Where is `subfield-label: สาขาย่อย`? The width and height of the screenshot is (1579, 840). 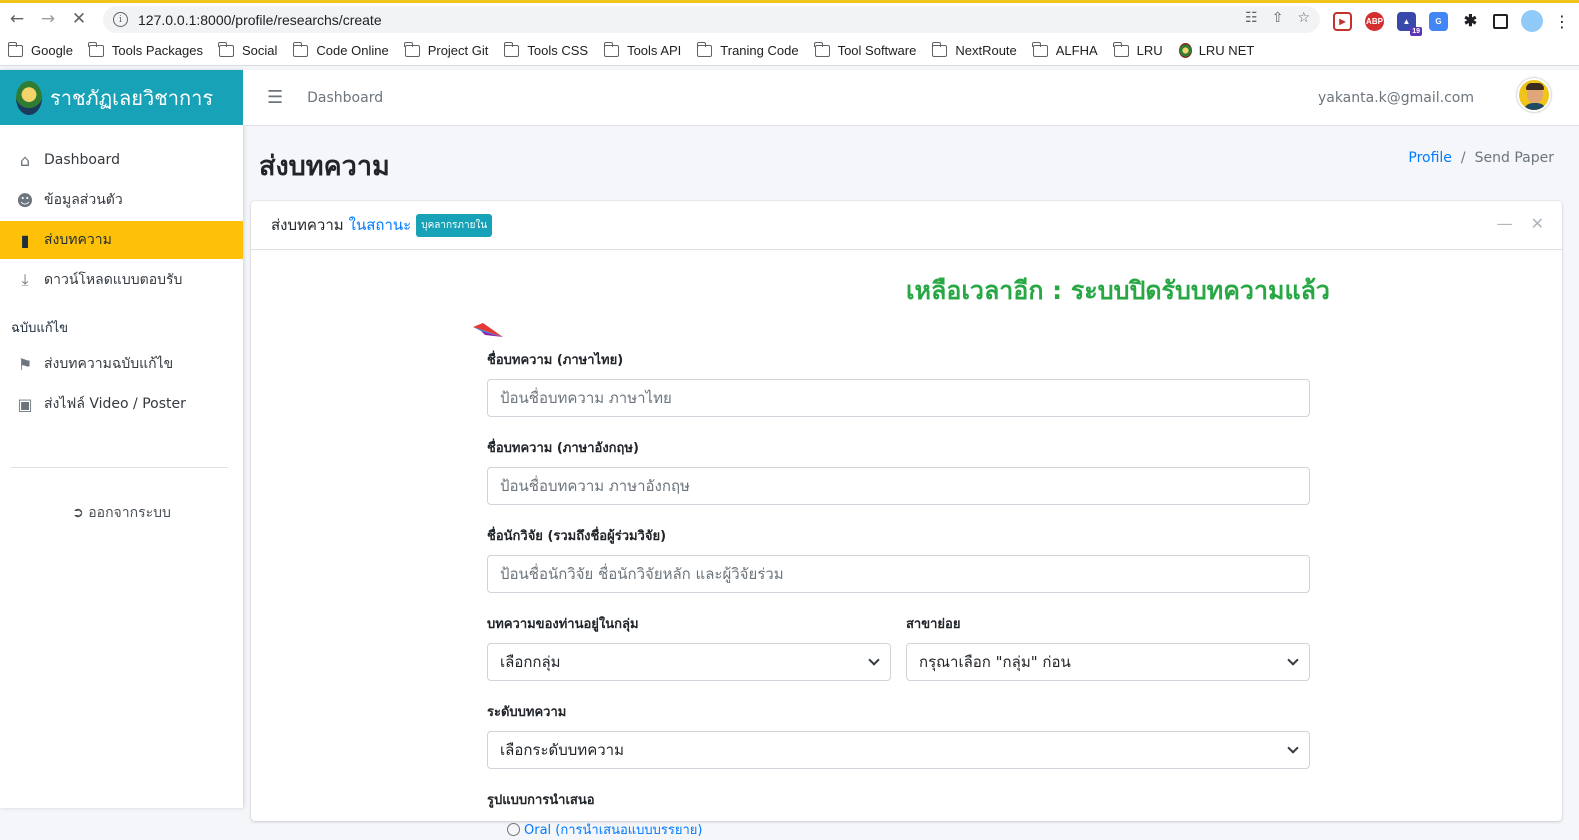
subfield-label: สาขาย่อย is located at coordinates (933, 624).